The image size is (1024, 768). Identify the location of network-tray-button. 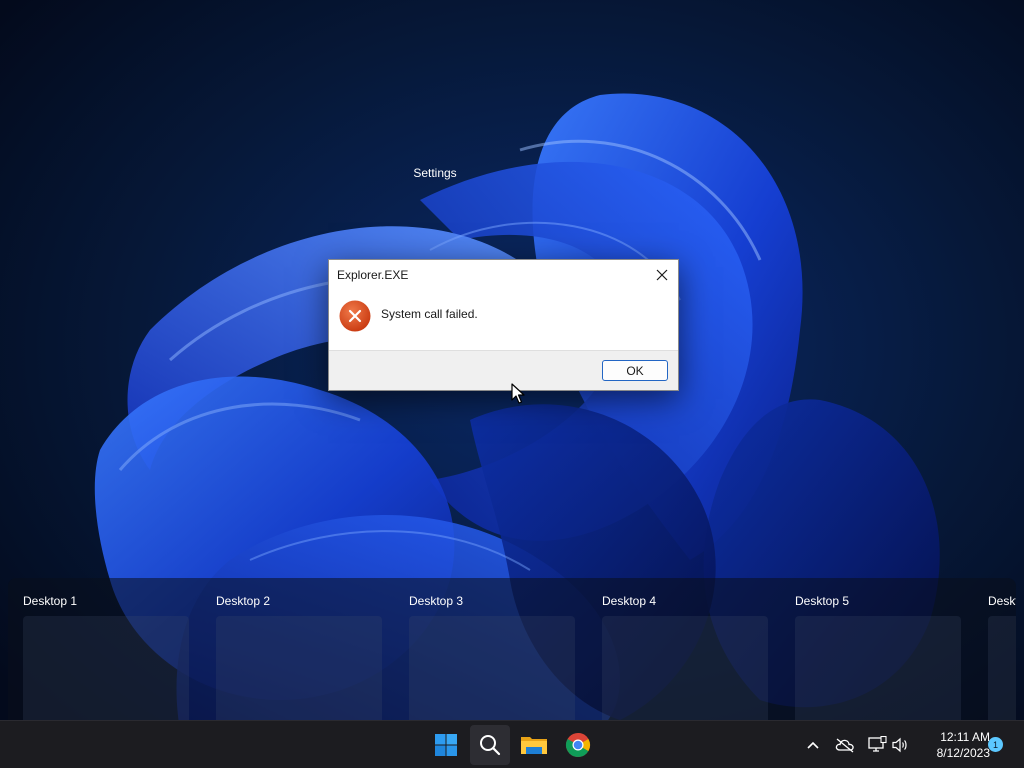
(877, 745).